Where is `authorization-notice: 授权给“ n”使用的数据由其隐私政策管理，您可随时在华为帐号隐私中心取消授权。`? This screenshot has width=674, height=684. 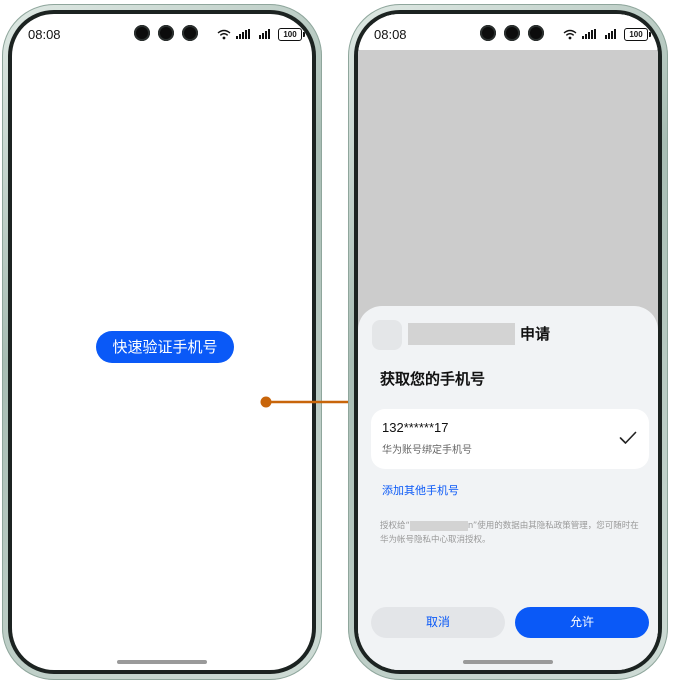
authorization-notice: 授权给“ n”使用的数据由其隐私政策管理，您可随时在华为帐号隐私中心取消授权。 is located at coordinates (511, 533).